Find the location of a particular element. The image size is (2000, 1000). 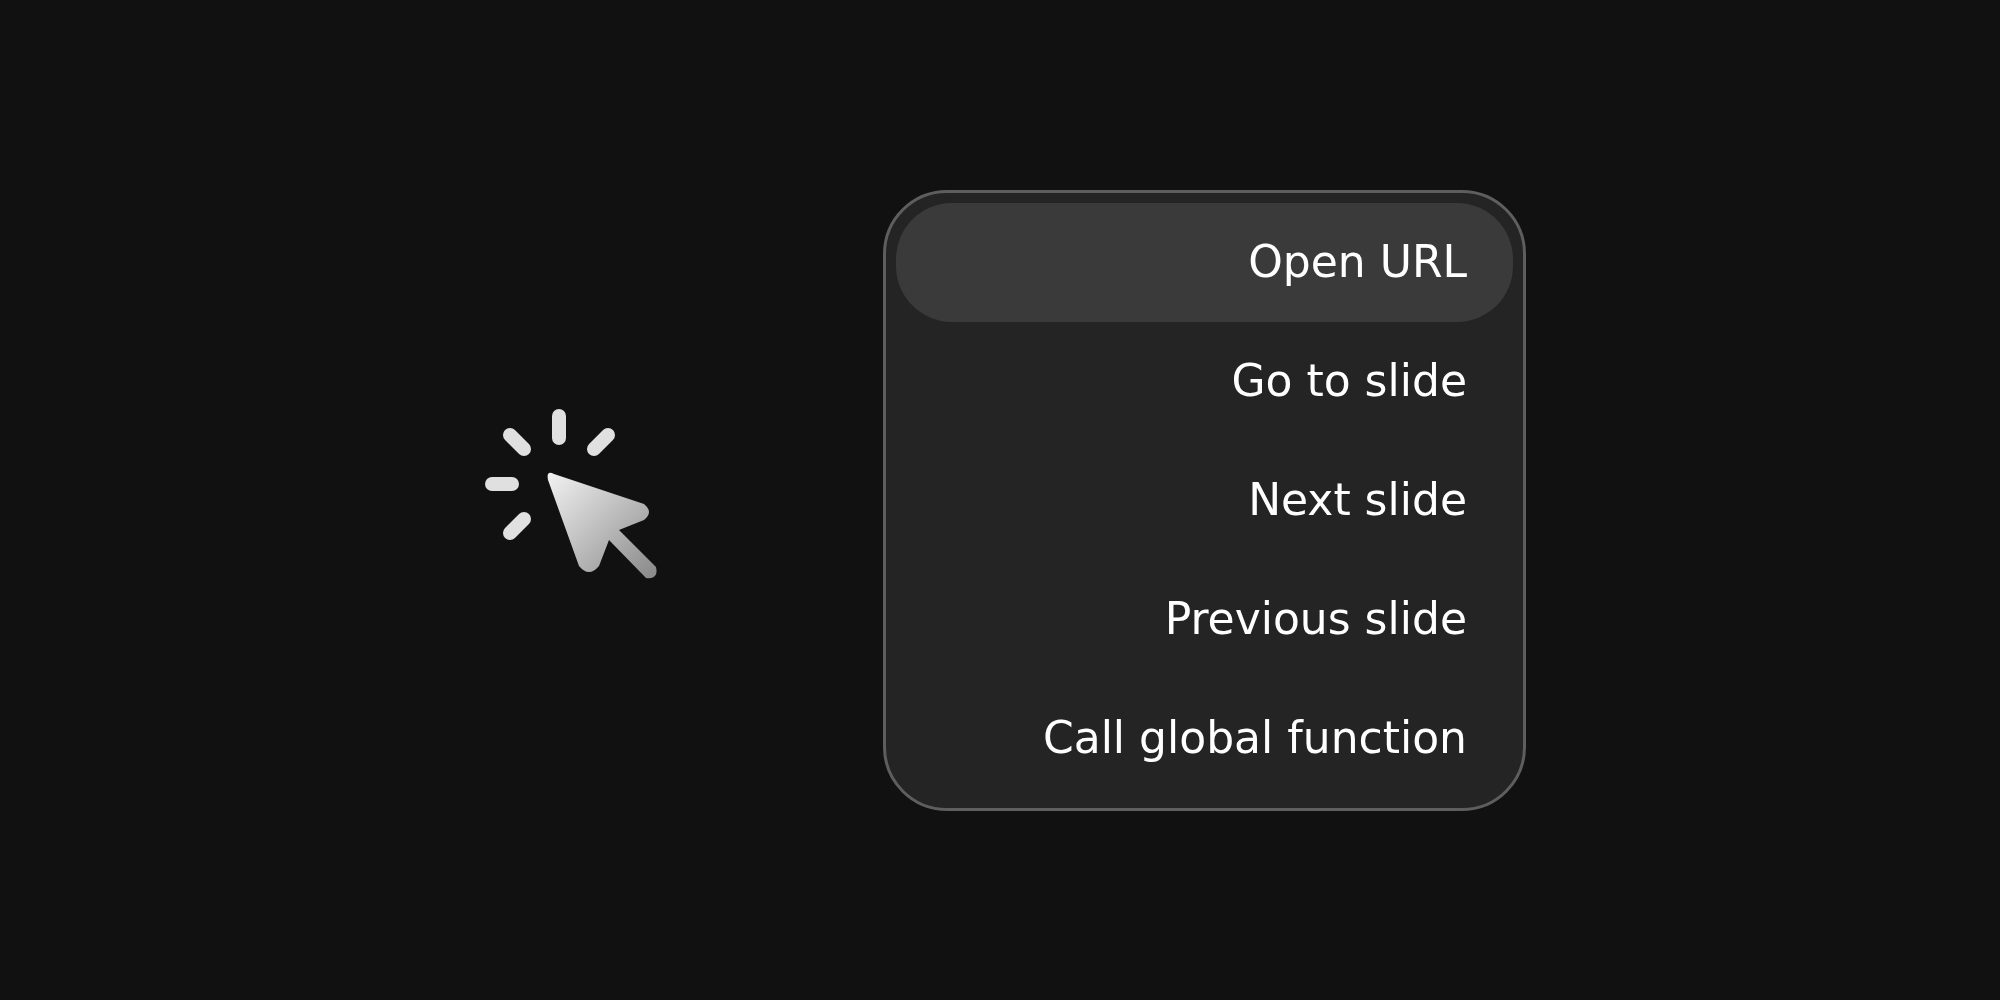

menu-item: Call global function is located at coordinates (1204, 738).